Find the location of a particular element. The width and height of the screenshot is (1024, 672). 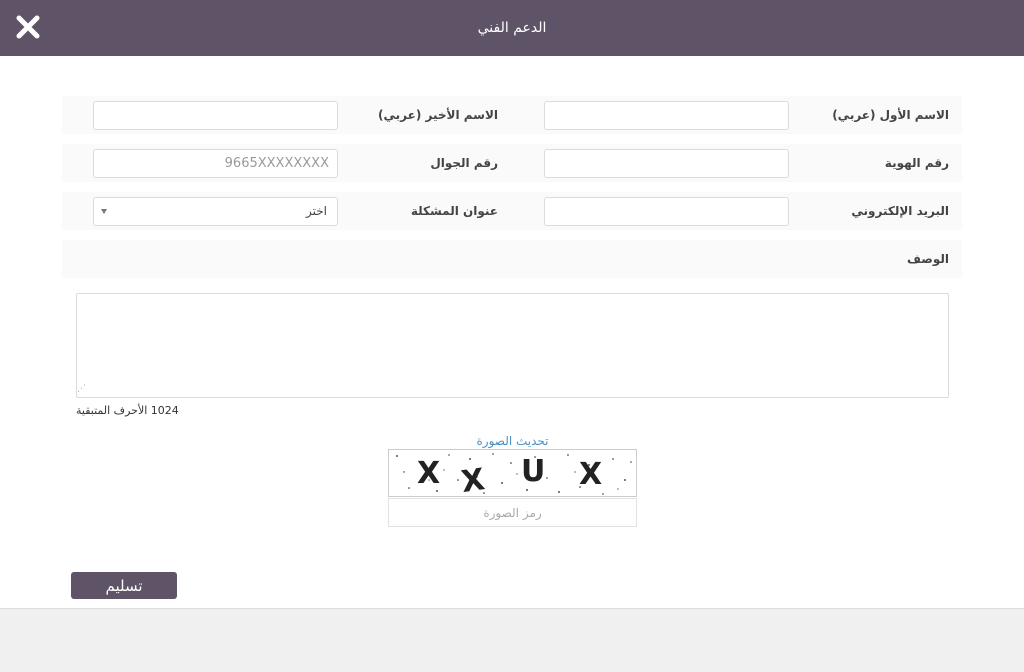

dialog-header: الدعم الفني is located at coordinates (512, 28).